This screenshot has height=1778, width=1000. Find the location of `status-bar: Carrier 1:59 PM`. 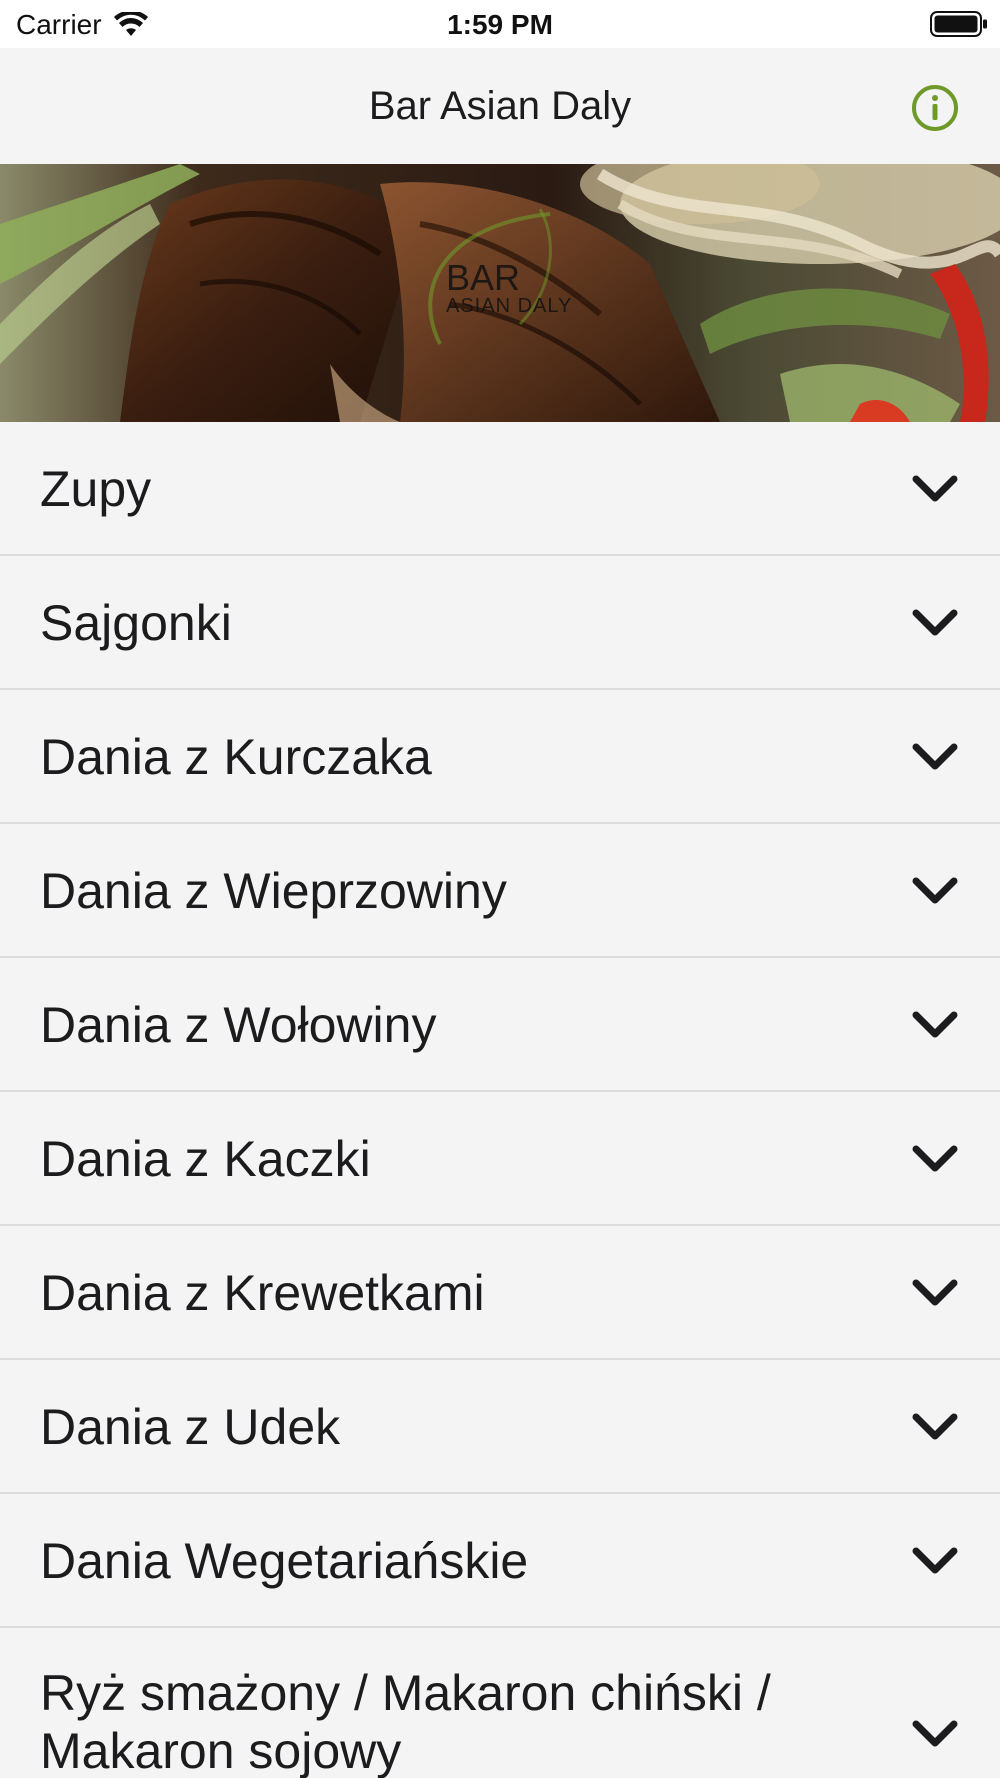

status-bar: Carrier 1:59 PM is located at coordinates (500, 24).